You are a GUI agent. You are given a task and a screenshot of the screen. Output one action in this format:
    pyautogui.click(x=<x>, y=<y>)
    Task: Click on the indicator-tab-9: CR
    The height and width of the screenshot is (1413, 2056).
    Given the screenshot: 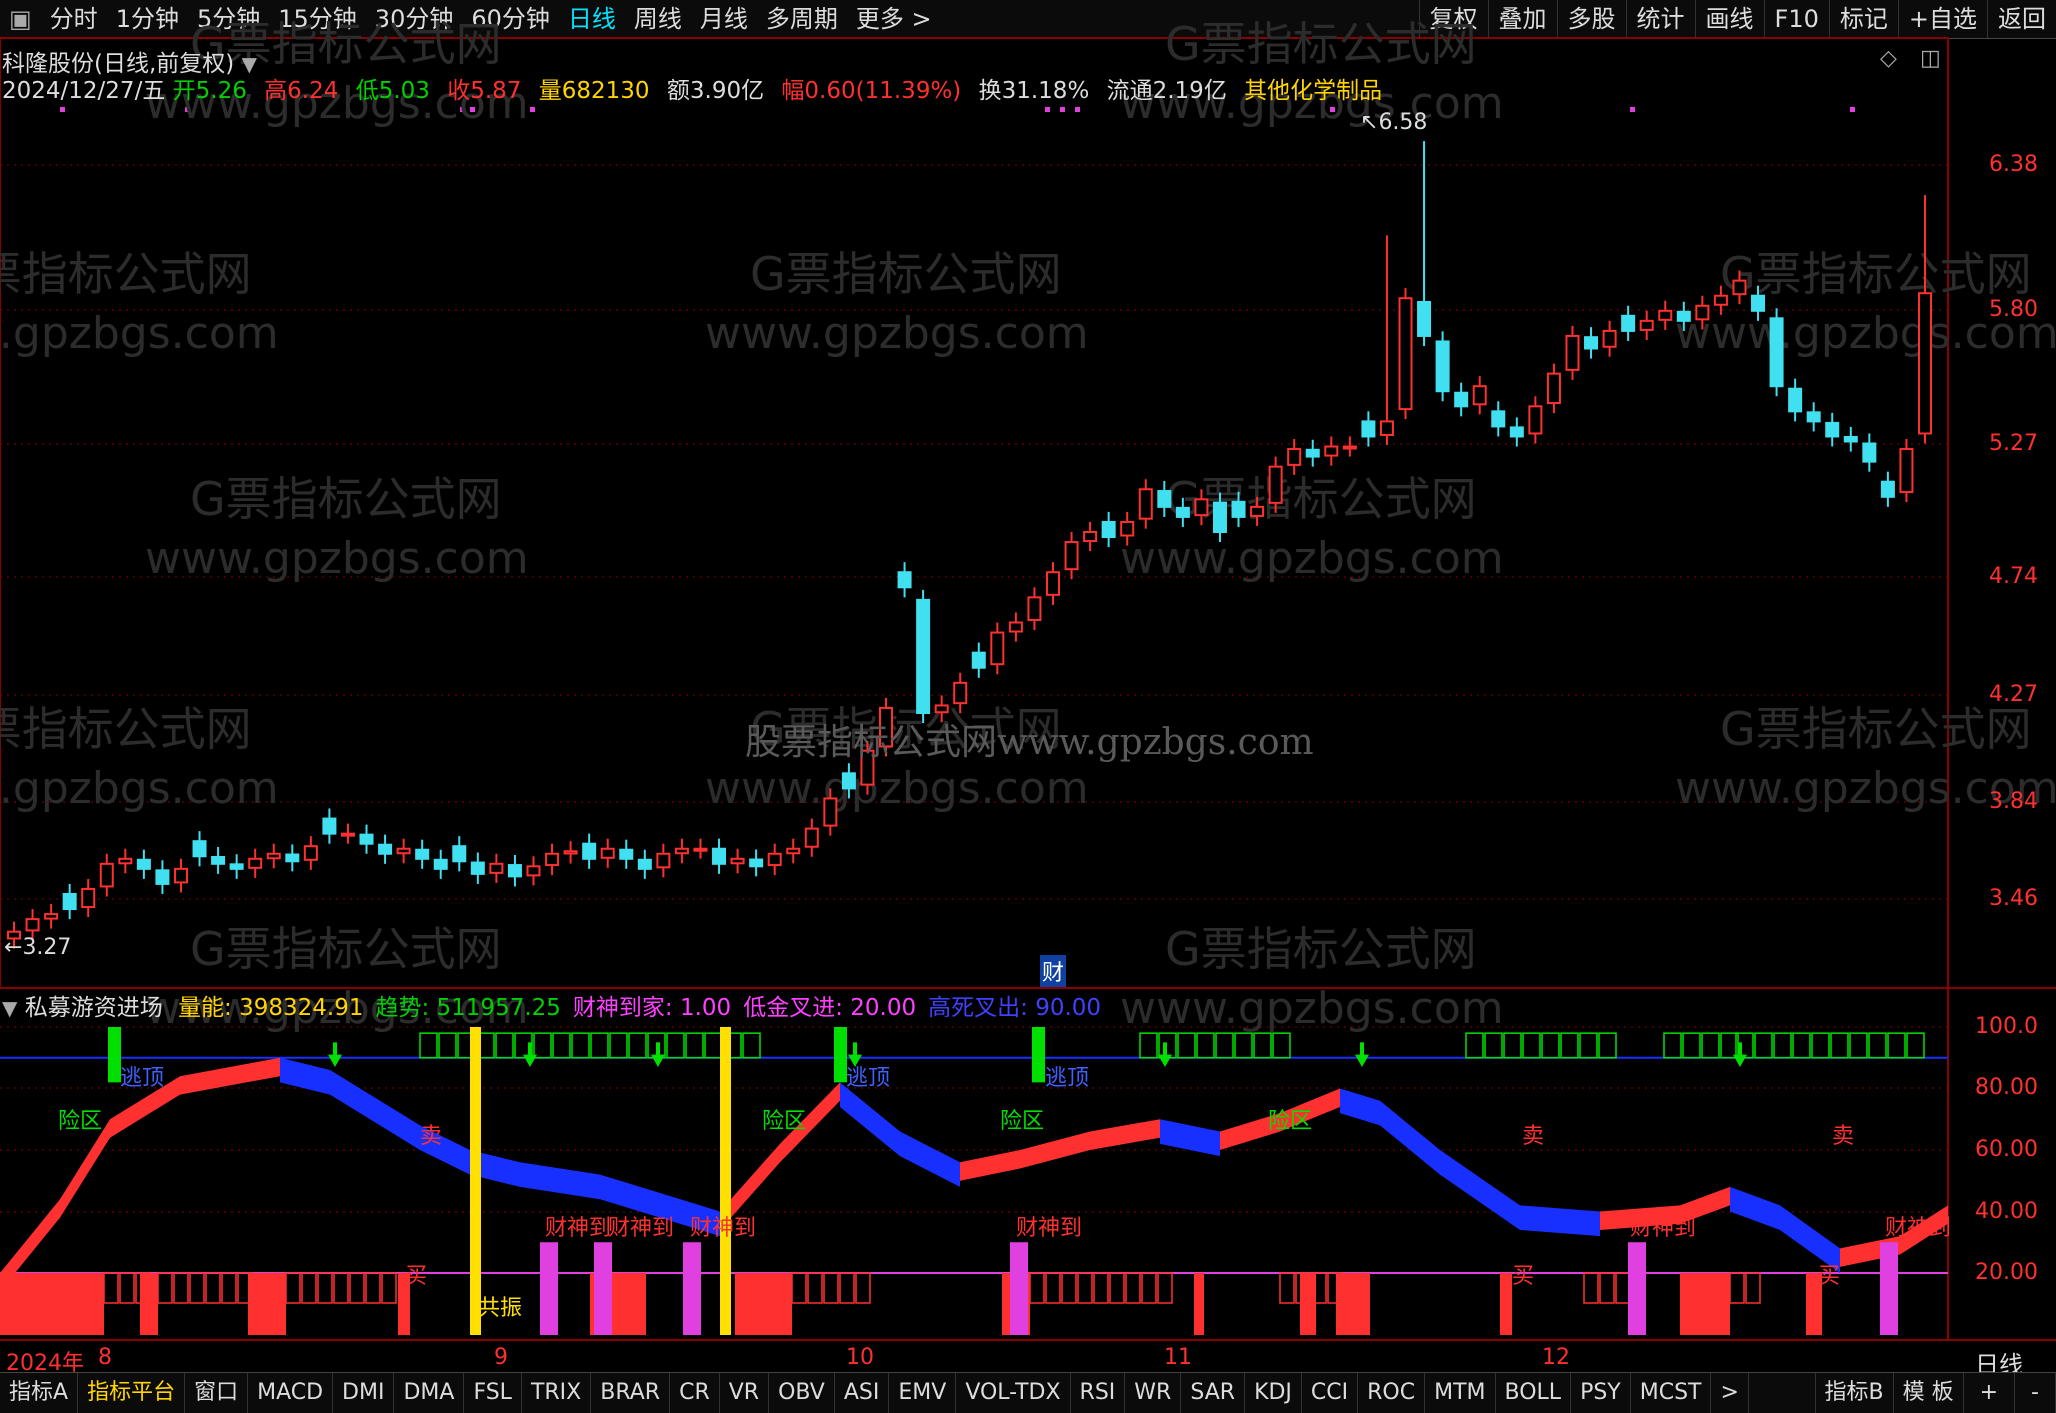 What is the action you would take?
    pyautogui.click(x=695, y=1393)
    